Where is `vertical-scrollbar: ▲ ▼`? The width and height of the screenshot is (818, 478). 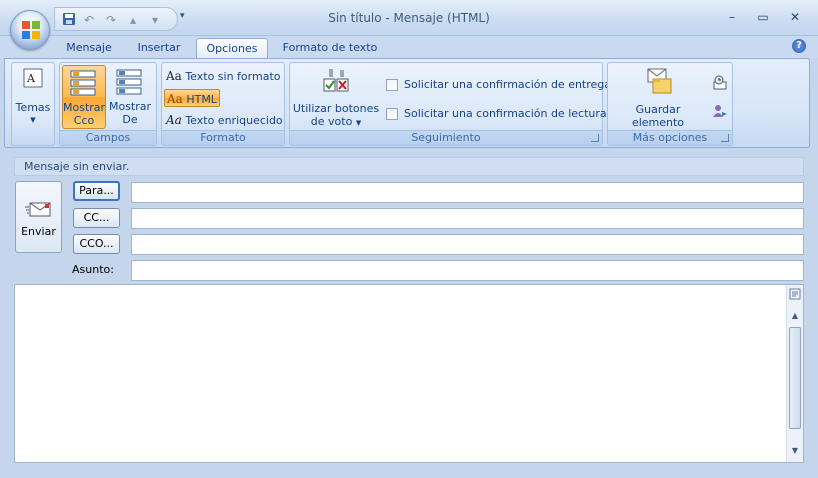 vertical-scrollbar: ▲ ▼ is located at coordinates (794, 373).